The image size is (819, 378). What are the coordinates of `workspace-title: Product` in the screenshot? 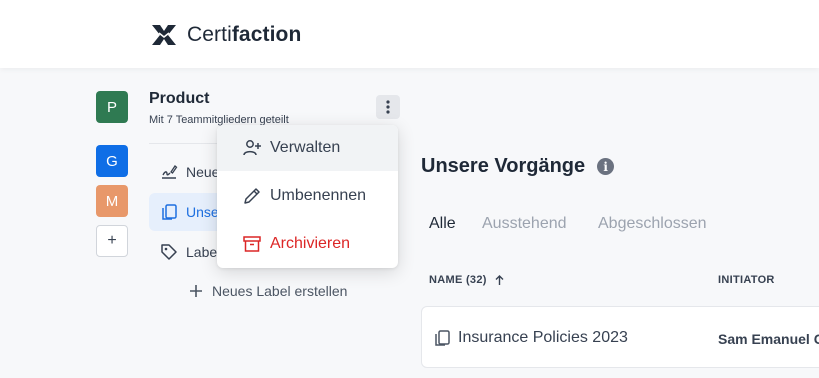 It's located at (179, 98).